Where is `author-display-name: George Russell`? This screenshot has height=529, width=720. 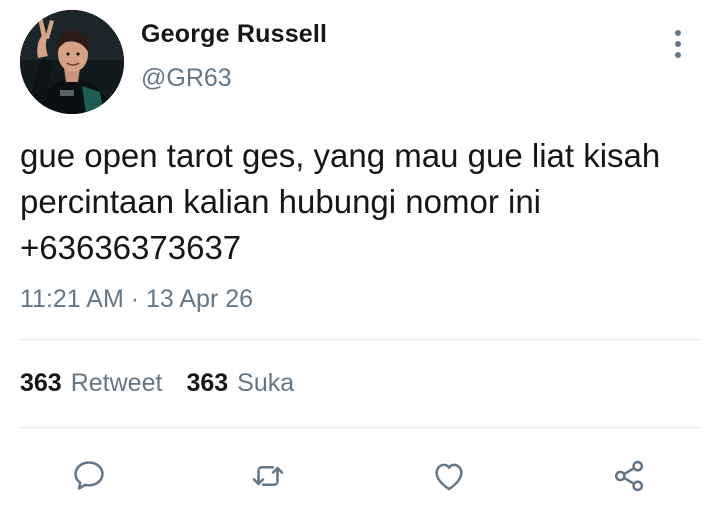
author-display-name: George Russell is located at coordinates (234, 34).